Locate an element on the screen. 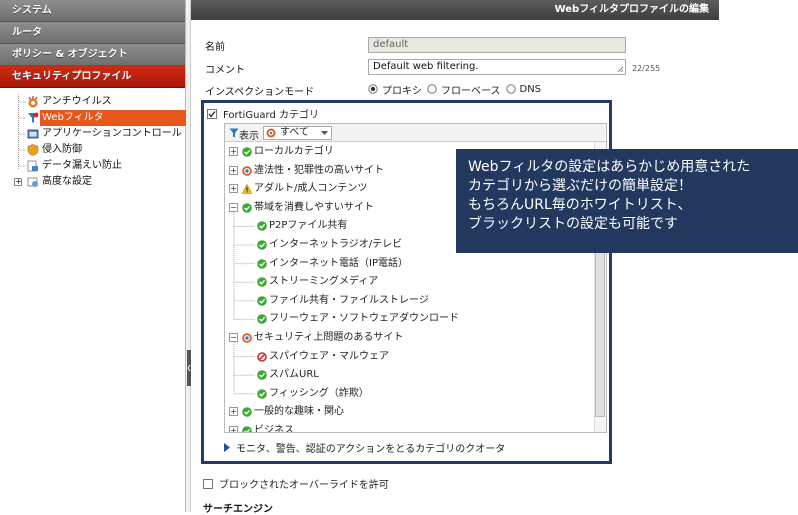 The width and height of the screenshot is (798, 515). nav-security-profiles: セキュリティプロファイル is located at coordinates (92, 77).